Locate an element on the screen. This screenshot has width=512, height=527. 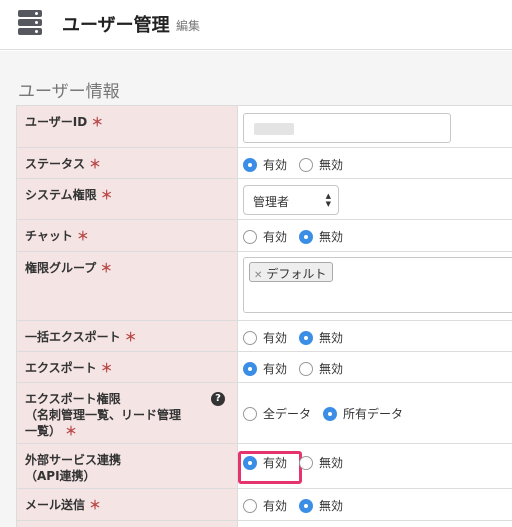
row-api-integration: 外部サービス連携 （API連携） 有効 無効 is located at coordinates (264, 466).